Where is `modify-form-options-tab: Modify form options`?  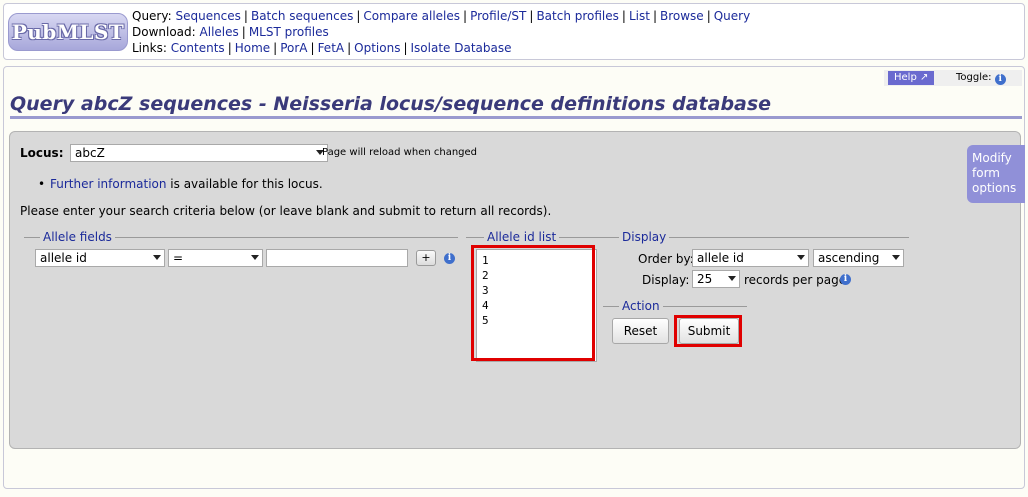
modify-form-options-tab: Modify form options is located at coordinates (996, 174).